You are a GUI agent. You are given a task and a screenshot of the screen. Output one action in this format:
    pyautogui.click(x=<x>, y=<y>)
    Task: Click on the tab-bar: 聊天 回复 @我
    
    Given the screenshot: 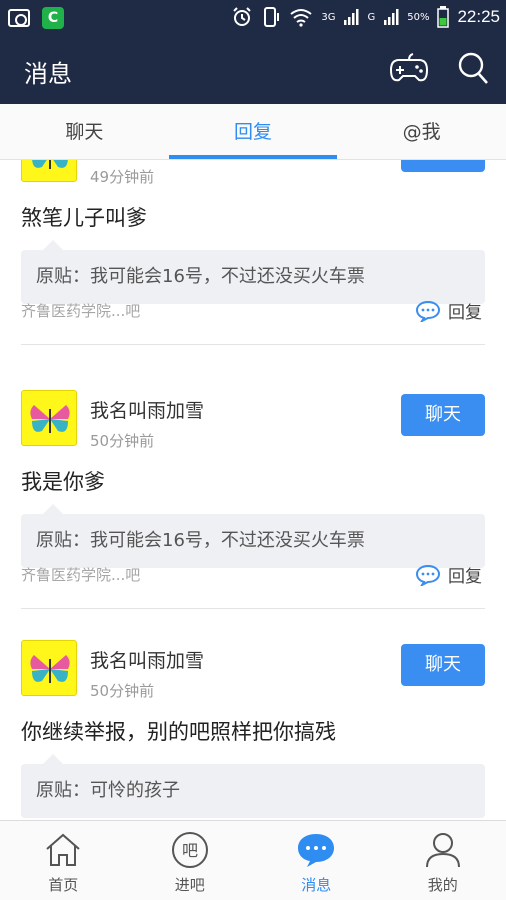 What is the action you would take?
    pyautogui.click(x=253, y=132)
    